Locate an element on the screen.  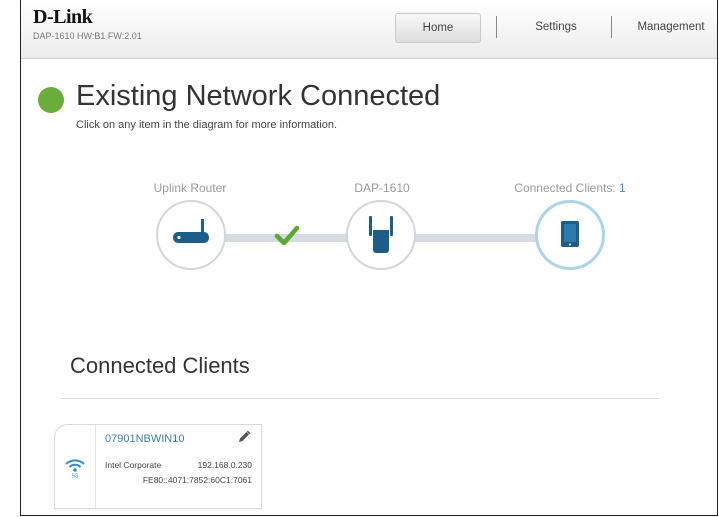
svg-text: 5G is located at coordinates (75, 477).